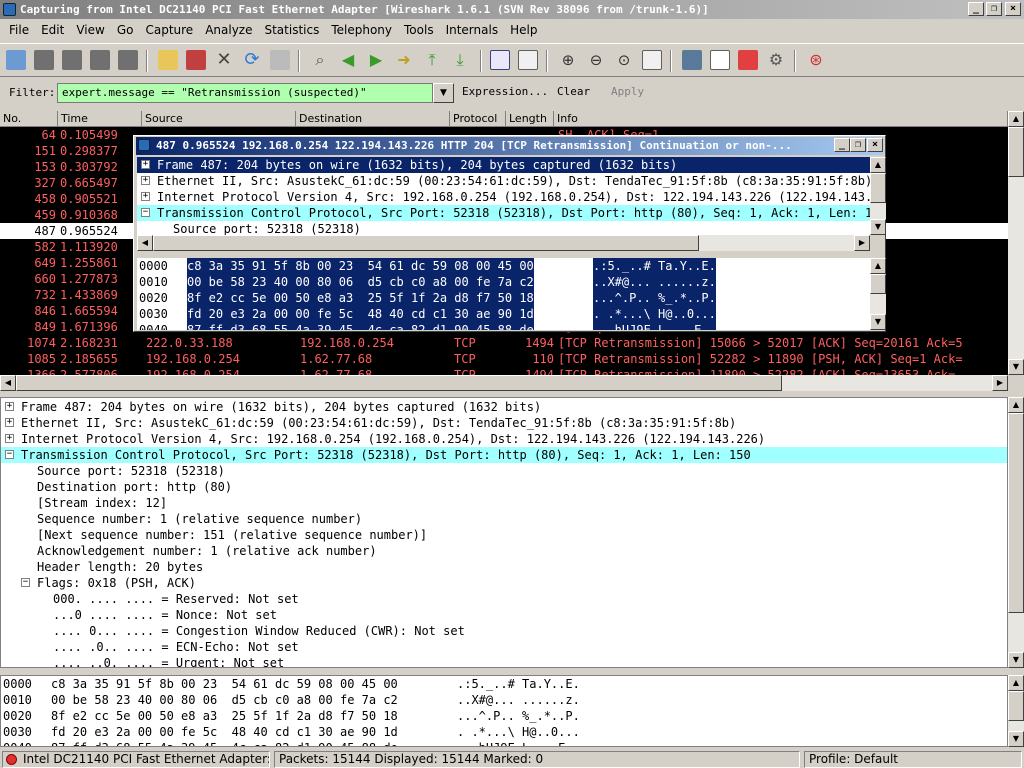 Image resolution: width=1024 pixels, height=768 pixels. What do you see at coordinates (460, 60) in the screenshot?
I see `last-packet-icon: ⤓` at bounding box center [460, 60].